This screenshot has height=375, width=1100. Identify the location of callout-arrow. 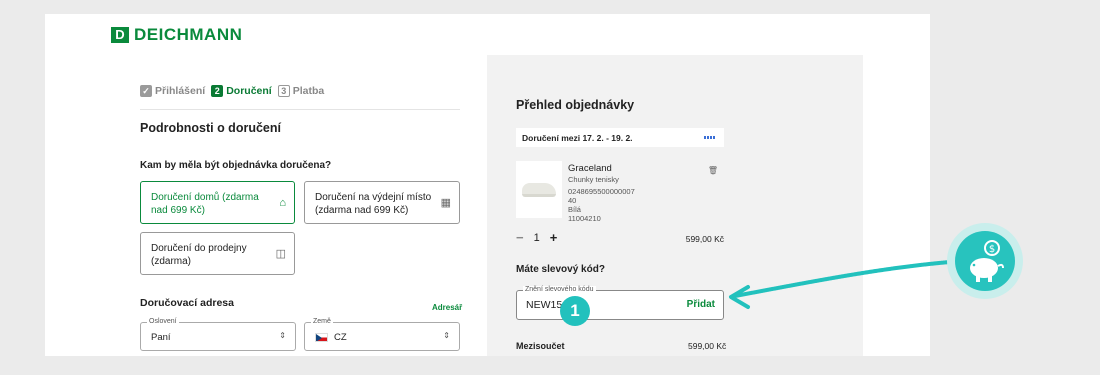
(840, 284).